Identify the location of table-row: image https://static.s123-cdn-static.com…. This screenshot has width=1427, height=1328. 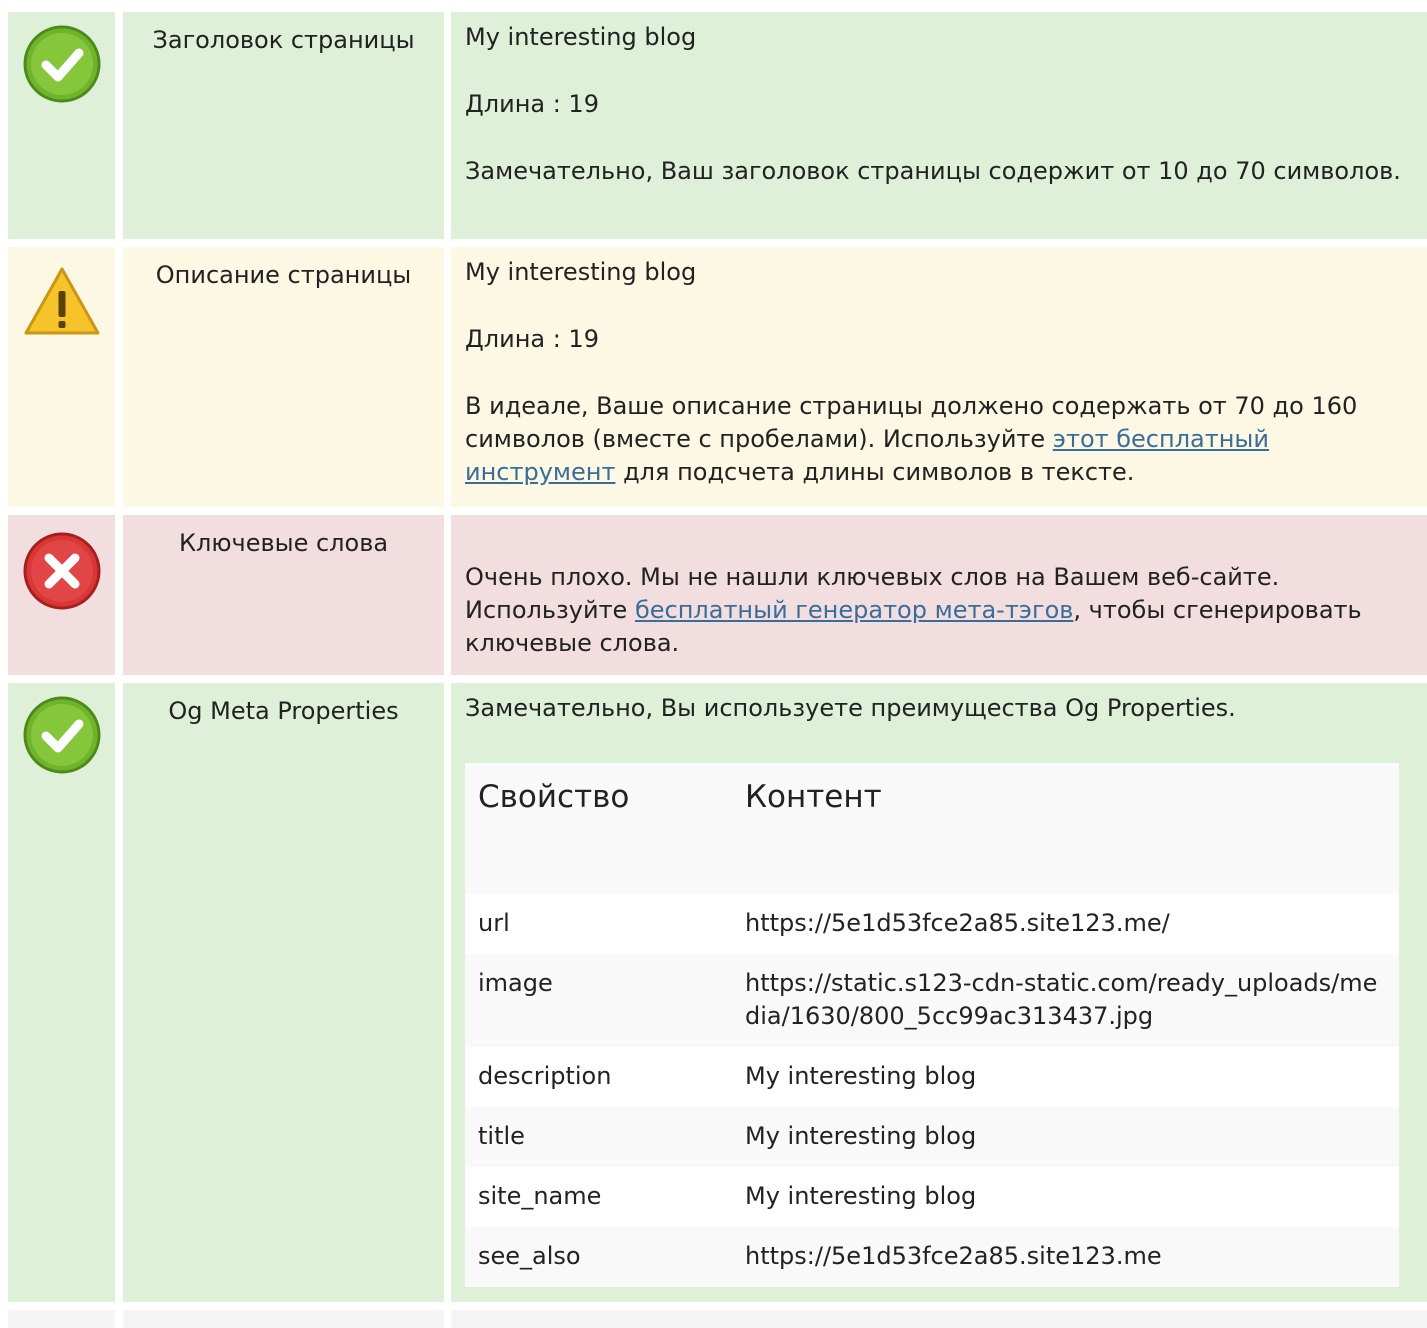
(932, 1000).